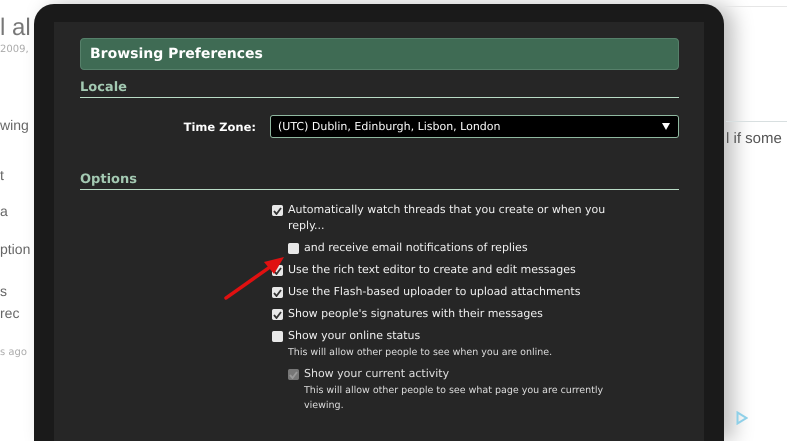  Describe the element at coordinates (415, 314) in the screenshot. I see `option-label: Show people's signatures with their messages` at that location.